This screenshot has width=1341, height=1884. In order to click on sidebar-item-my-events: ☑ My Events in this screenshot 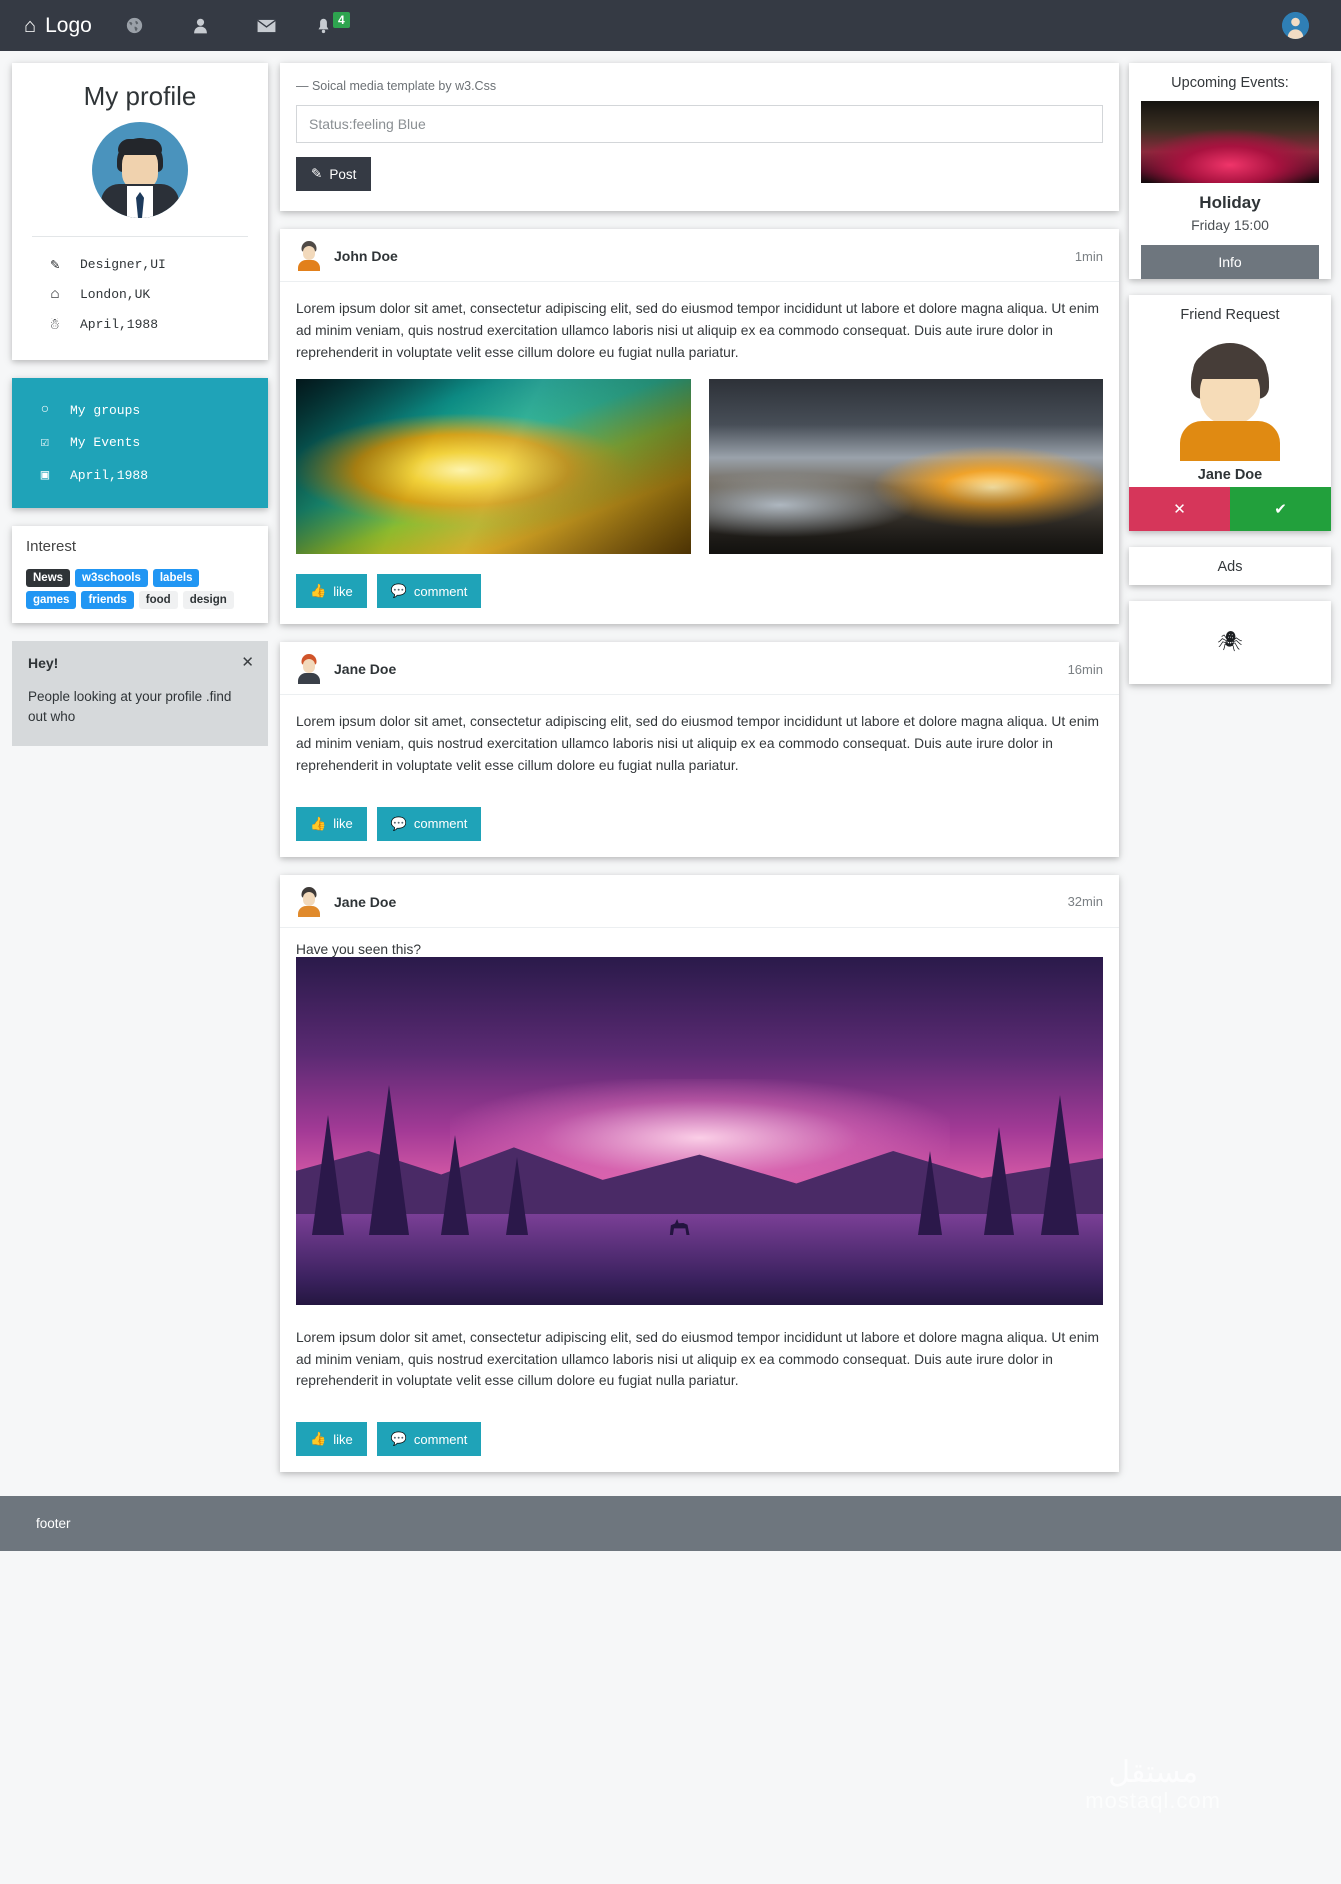, I will do `click(140, 442)`.